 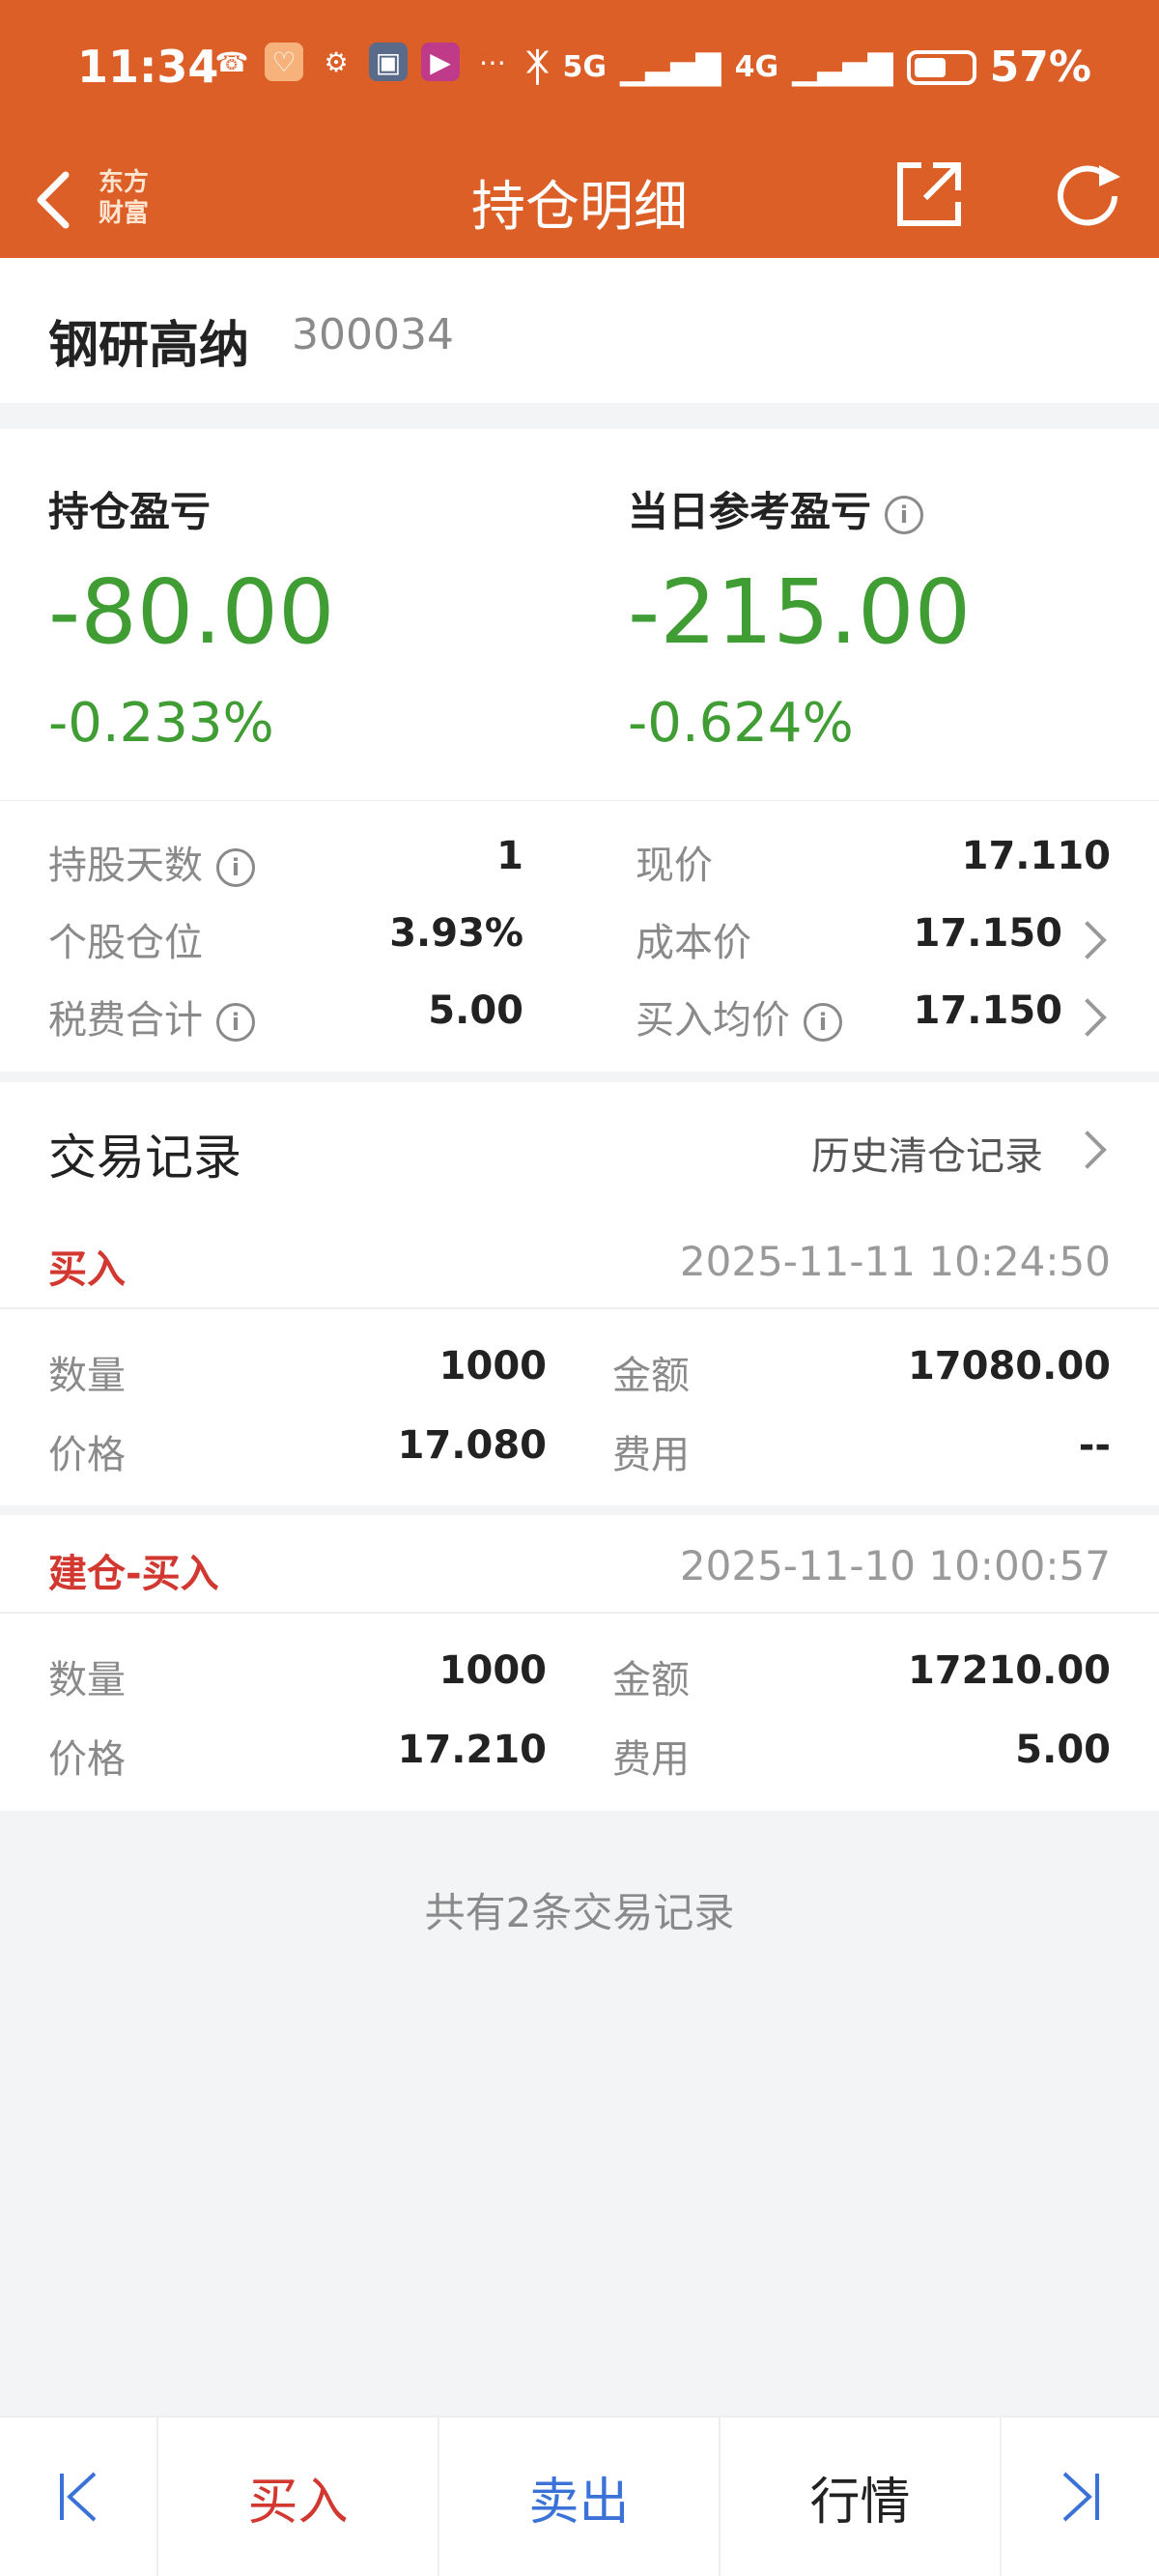 I want to click on amount-value: 17080.00, so click(x=1009, y=1366).